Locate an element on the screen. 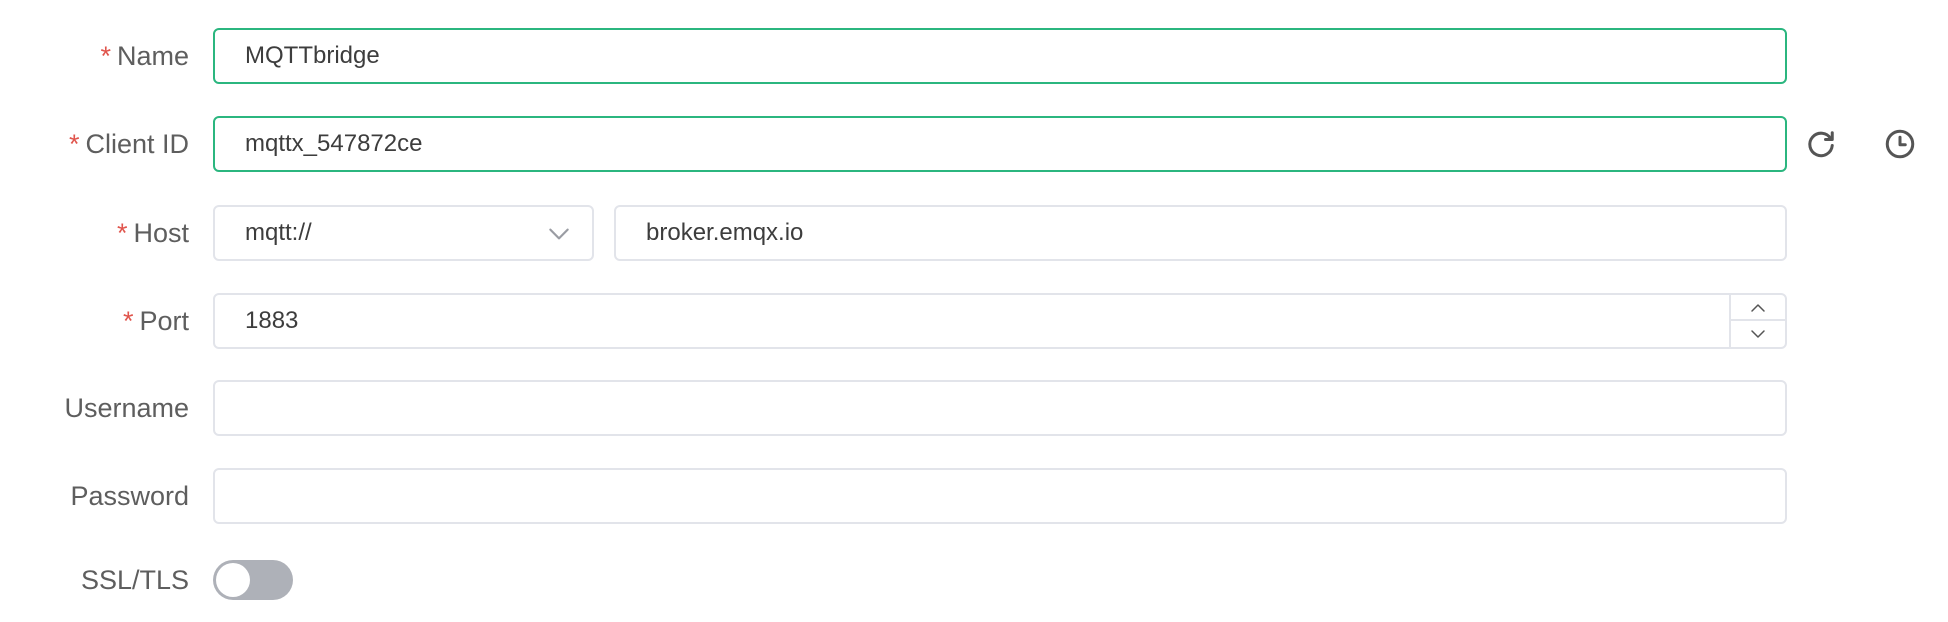  name-label: * Name is located at coordinates (144, 56).